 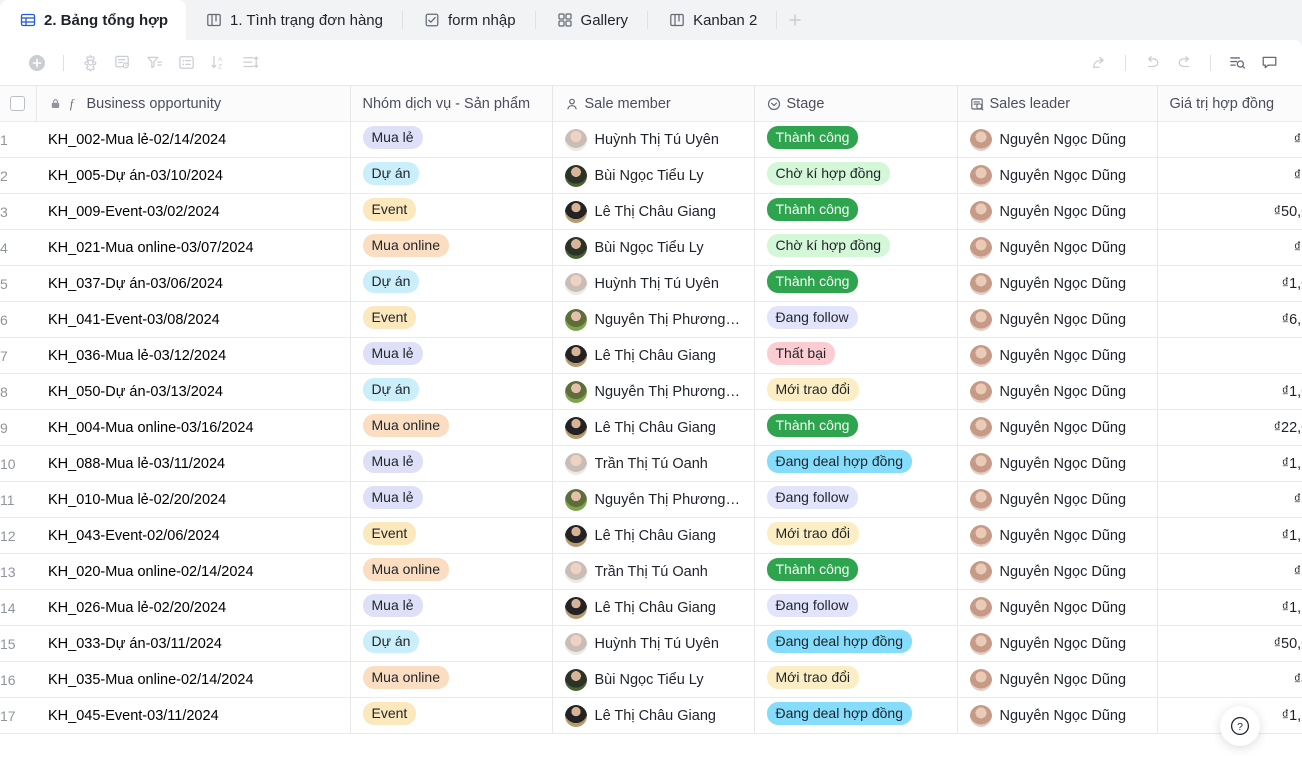 What do you see at coordinates (193, 571) in the screenshot?
I see `cell-business-opportunity: KH_020-Mua online-02/14/2024` at bounding box center [193, 571].